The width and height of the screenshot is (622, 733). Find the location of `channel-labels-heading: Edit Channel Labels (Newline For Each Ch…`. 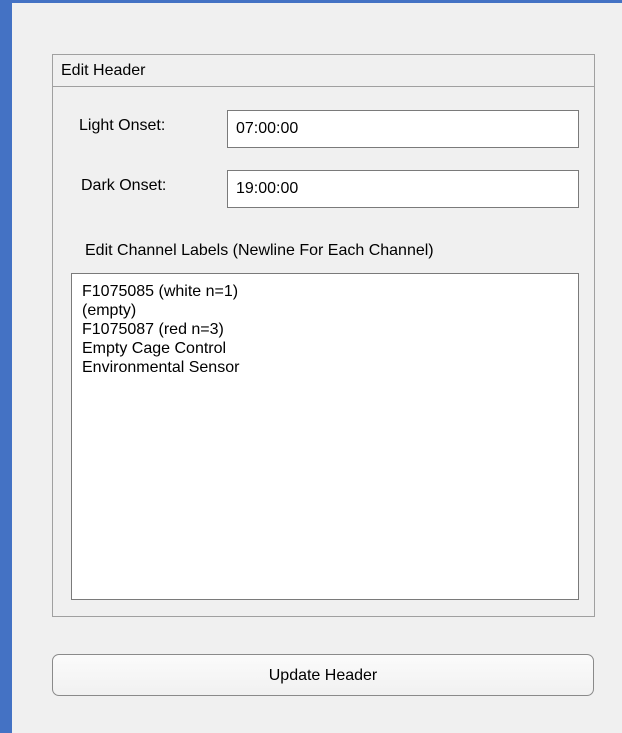

channel-labels-heading: Edit Channel Labels (Newline For Each Ch… is located at coordinates (259, 250).